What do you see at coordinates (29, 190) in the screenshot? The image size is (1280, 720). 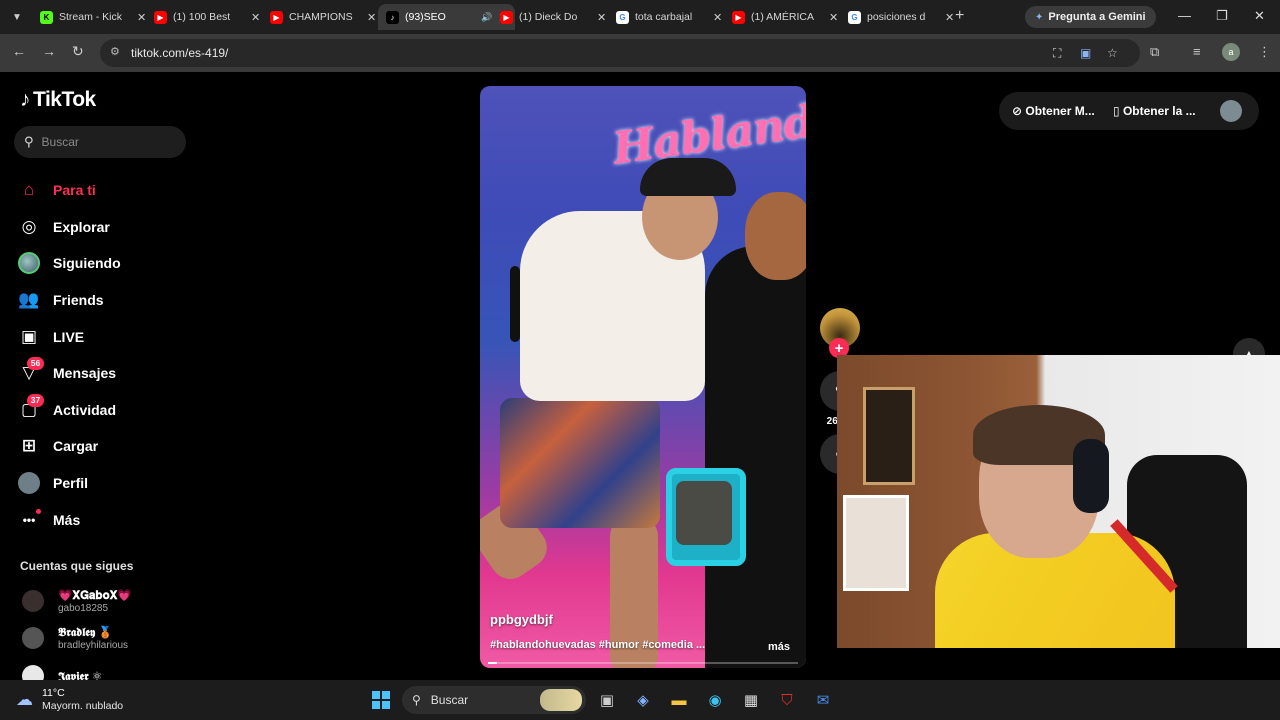 I see `home-icon: ⌂` at bounding box center [29, 190].